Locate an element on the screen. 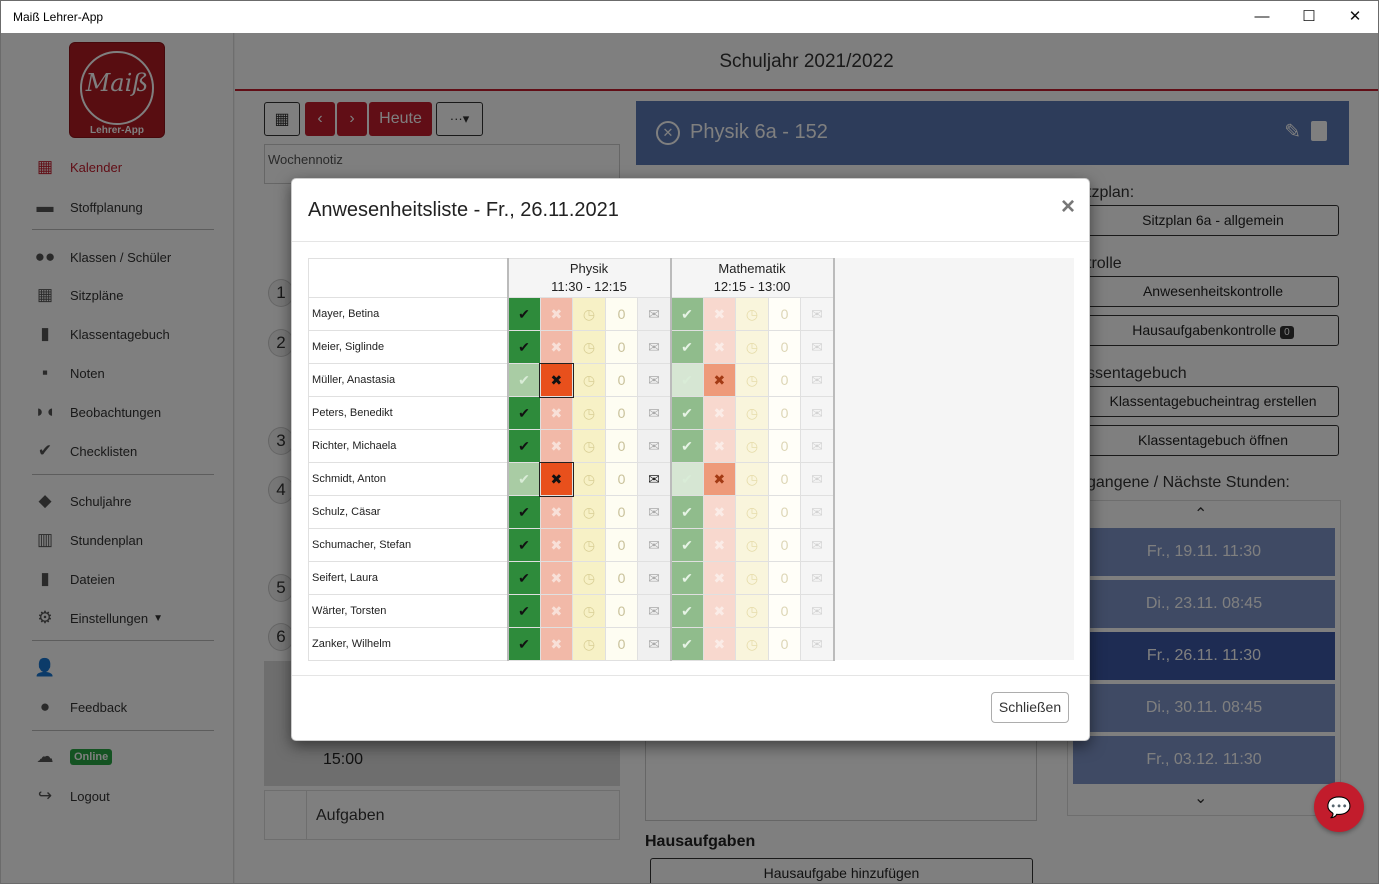 The width and height of the screenshot is (1379, 884). chat-button: 💬 is located at coordinates (1339, 807).